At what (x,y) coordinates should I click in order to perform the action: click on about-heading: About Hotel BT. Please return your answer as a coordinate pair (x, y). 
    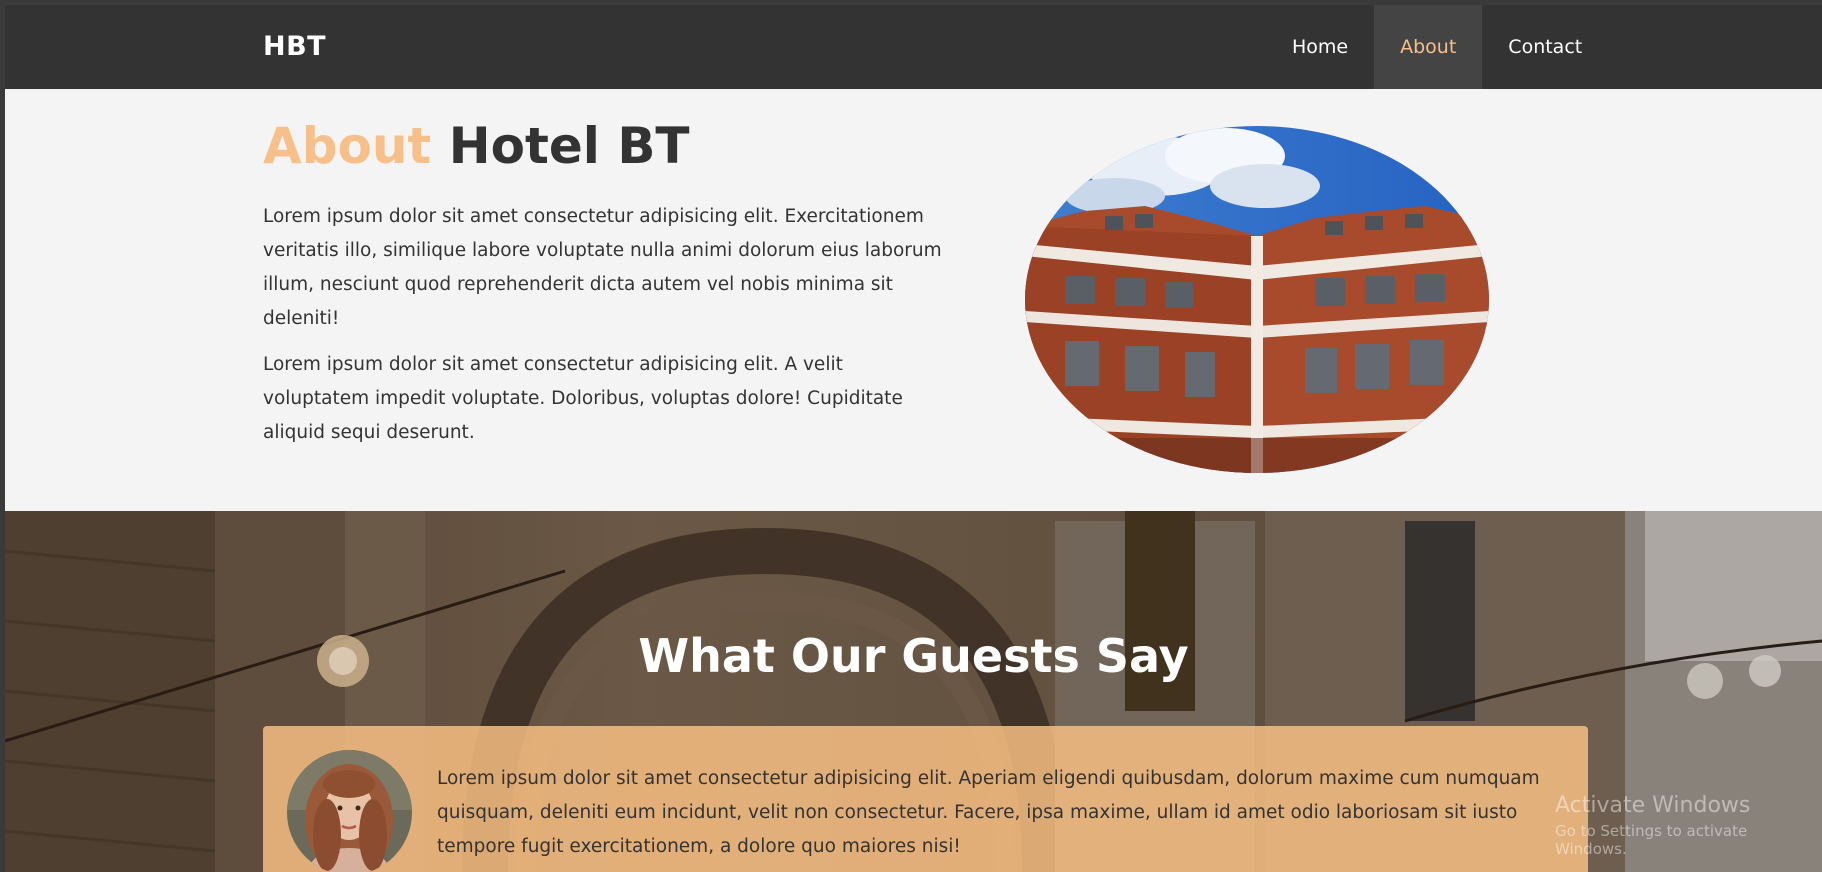
    Looking at the image, I should click on (476, 146).